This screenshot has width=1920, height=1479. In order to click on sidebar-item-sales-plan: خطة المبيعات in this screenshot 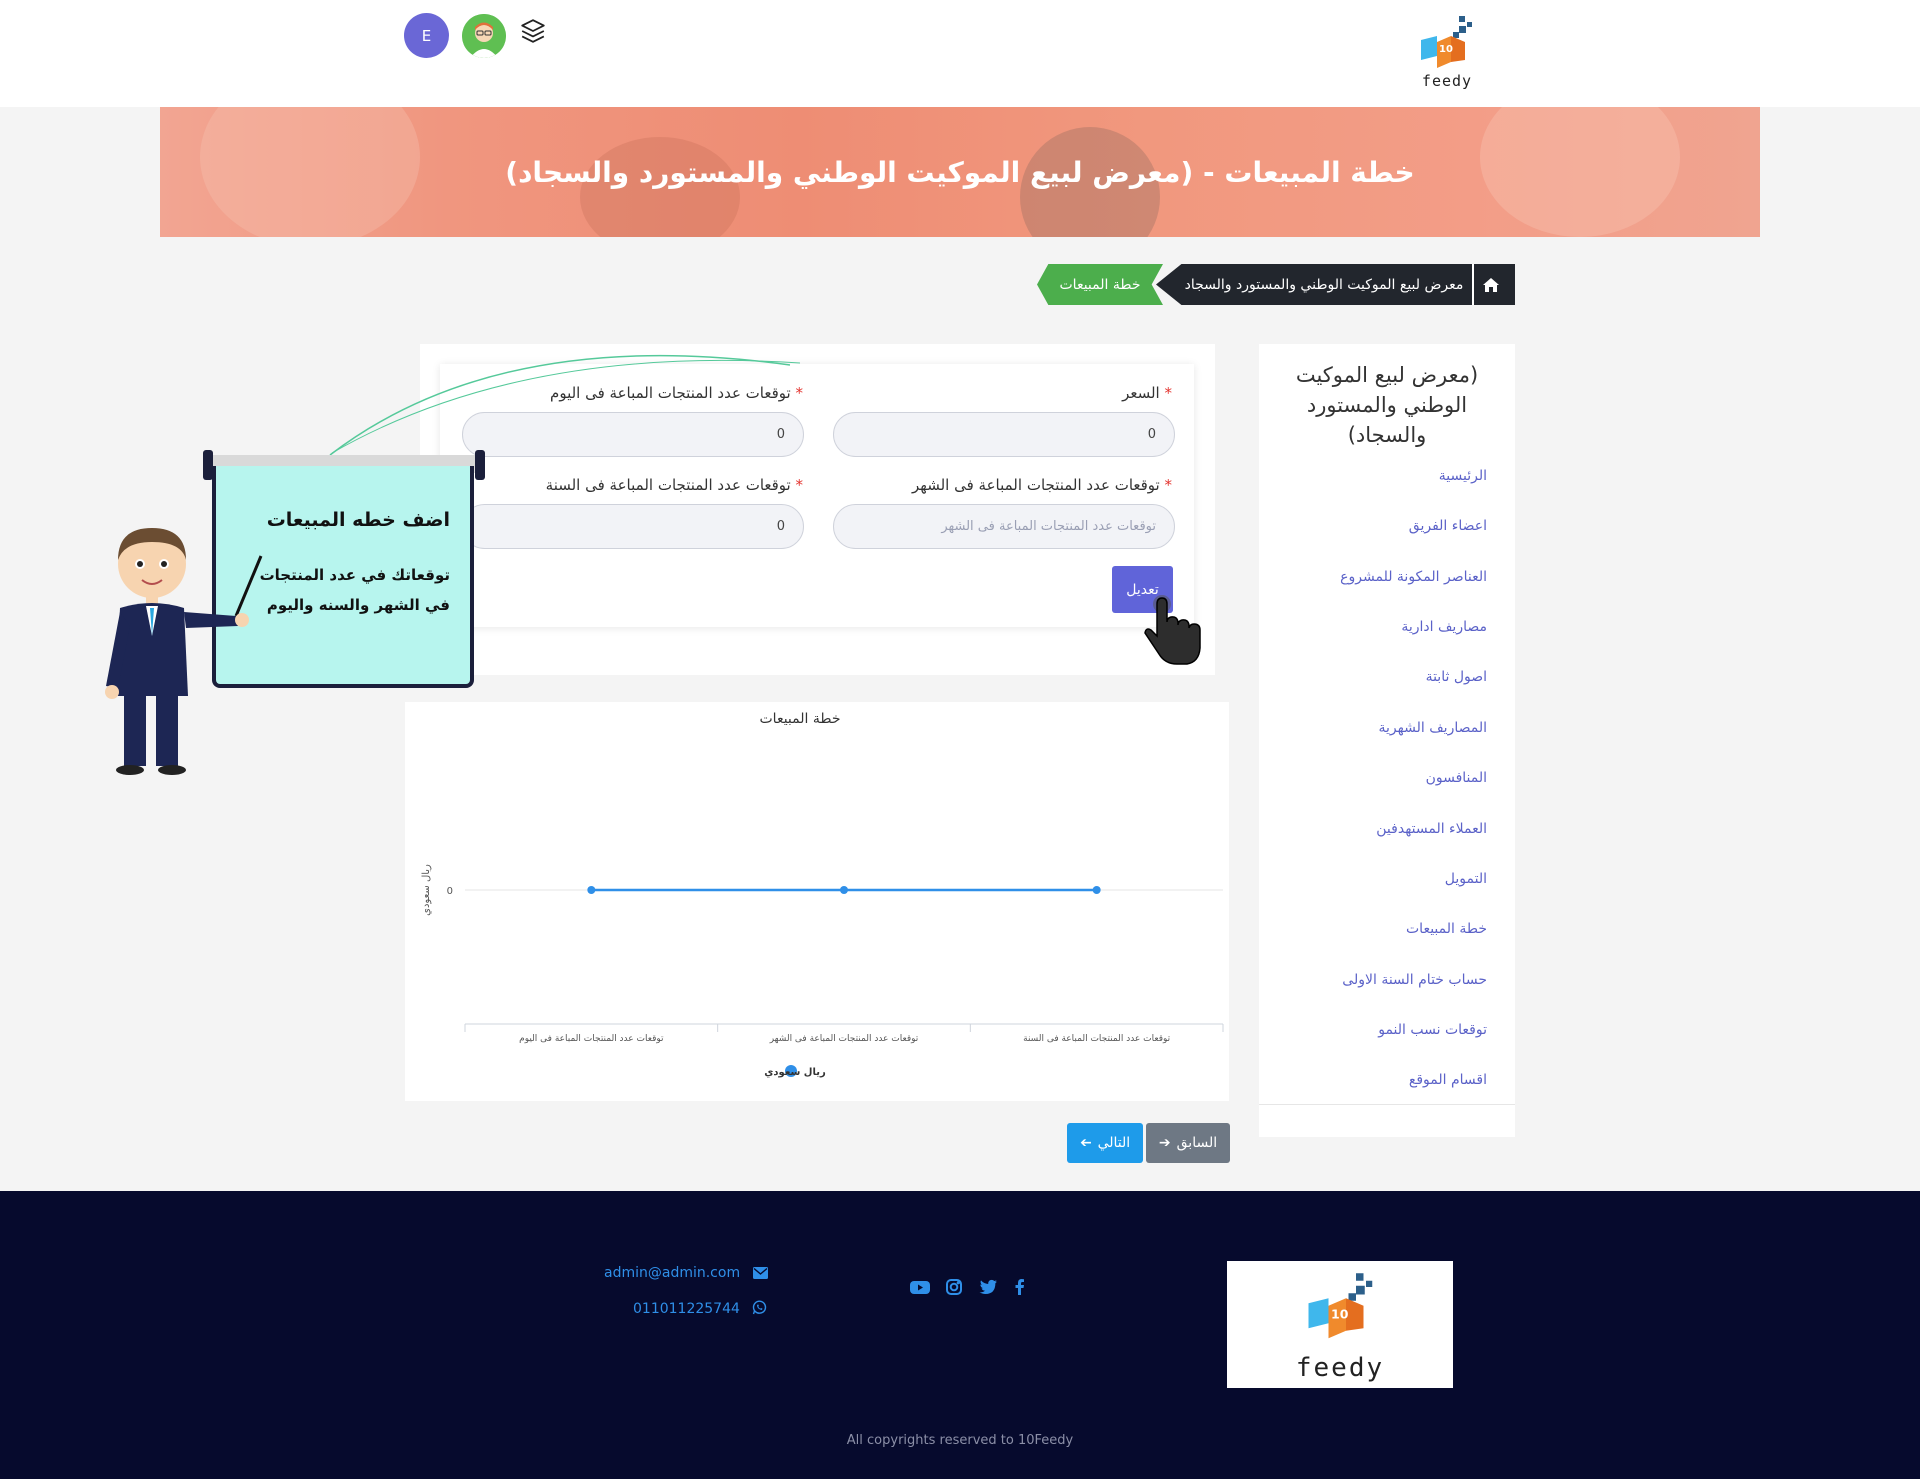, I will do `click(1446, 929)`.